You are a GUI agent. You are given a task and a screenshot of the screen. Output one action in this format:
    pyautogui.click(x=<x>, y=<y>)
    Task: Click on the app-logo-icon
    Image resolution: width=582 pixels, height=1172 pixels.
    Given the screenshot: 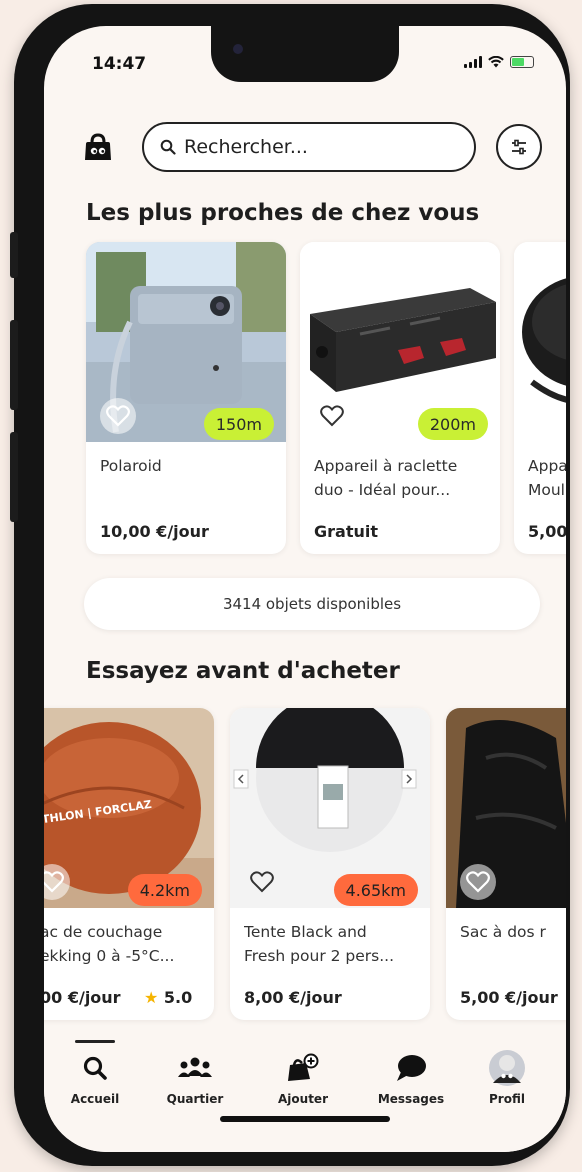 What is the action you would take?
    pyautogui.click(x=98, y=148)
    